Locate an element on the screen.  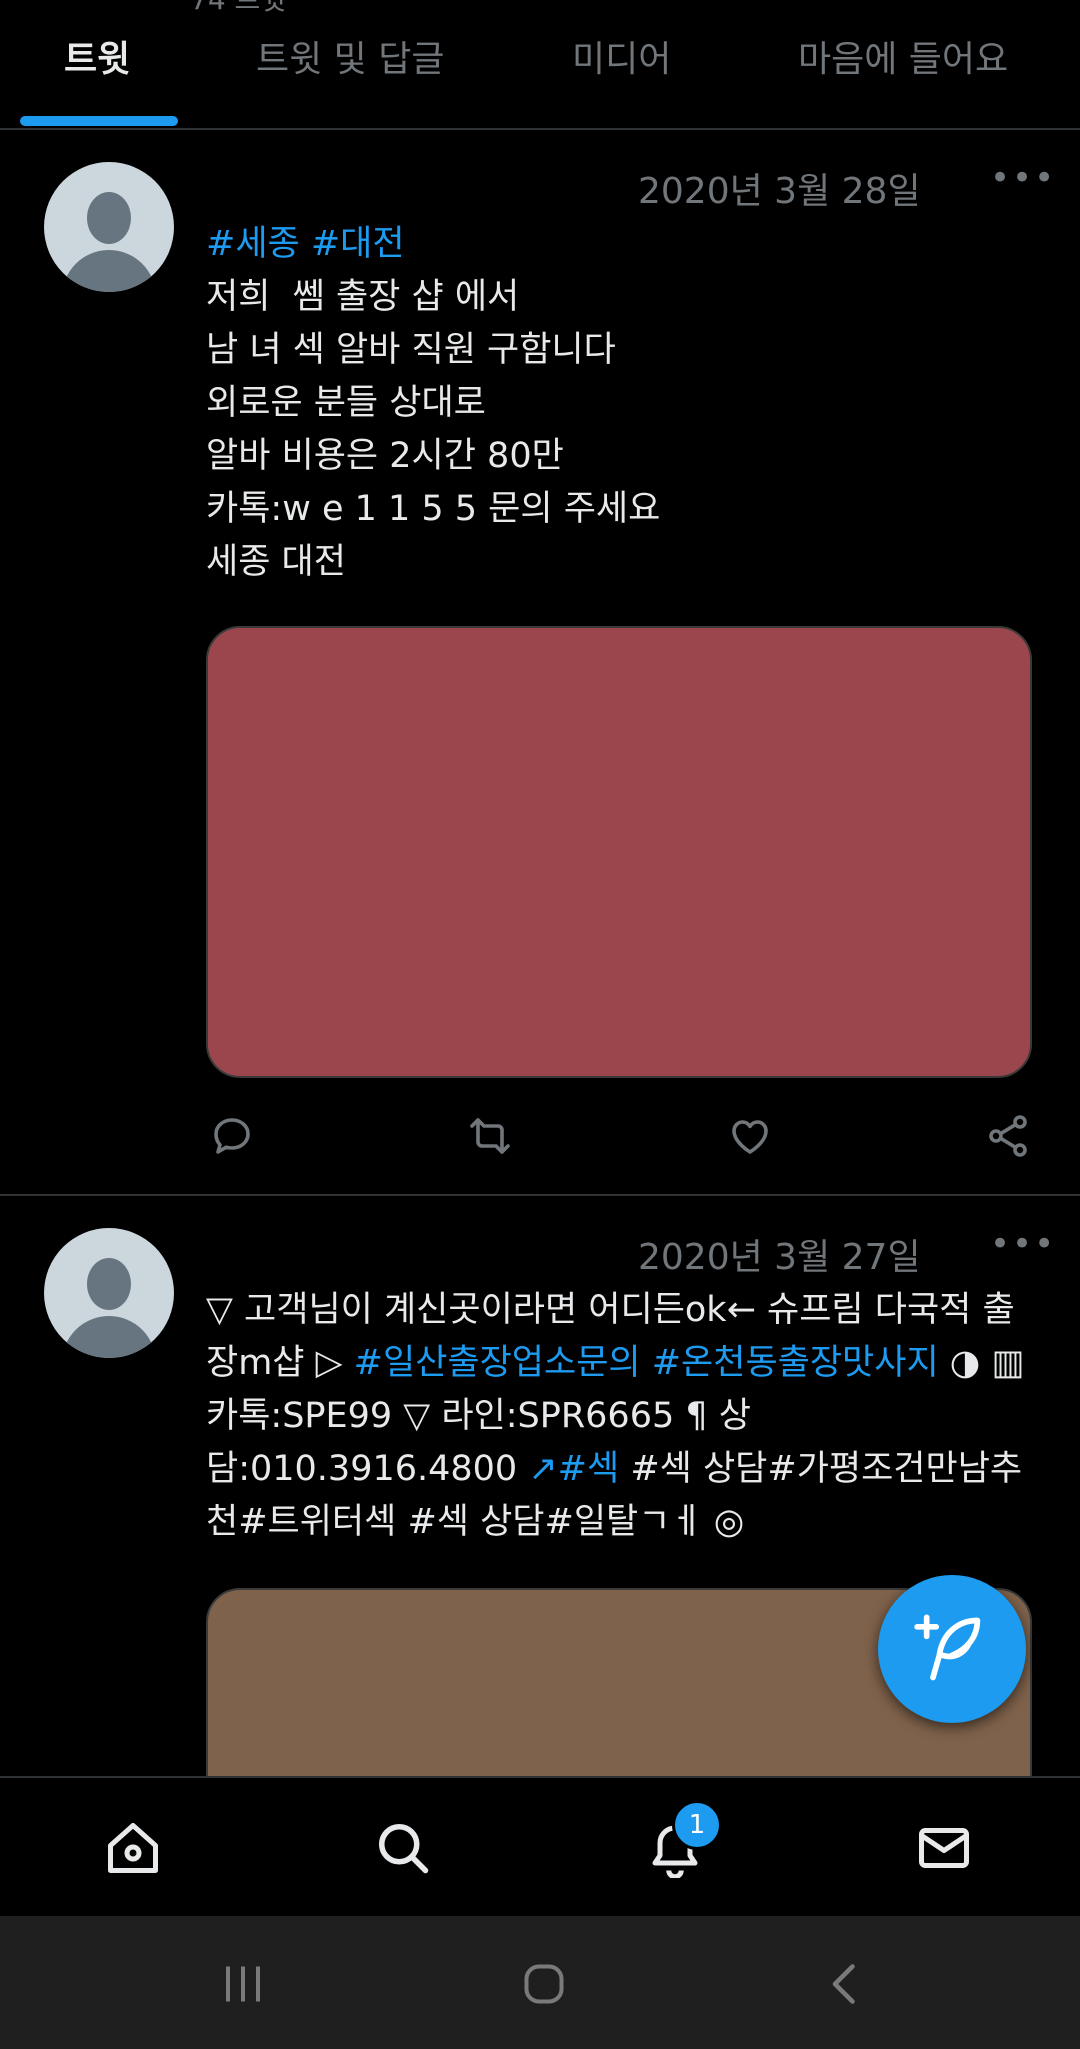
tweet-actions is located at coordinates (619, 1142).